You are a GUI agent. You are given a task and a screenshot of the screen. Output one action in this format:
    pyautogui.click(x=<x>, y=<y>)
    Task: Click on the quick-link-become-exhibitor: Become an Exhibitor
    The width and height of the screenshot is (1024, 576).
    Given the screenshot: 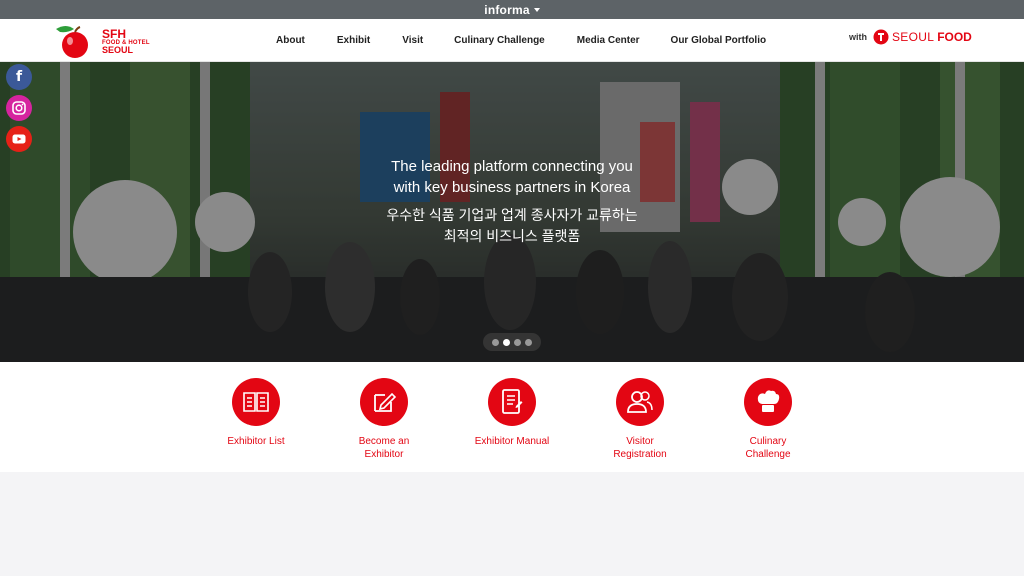 What is the action you would take?
    pyautogui.click(x=384, y=419)
    